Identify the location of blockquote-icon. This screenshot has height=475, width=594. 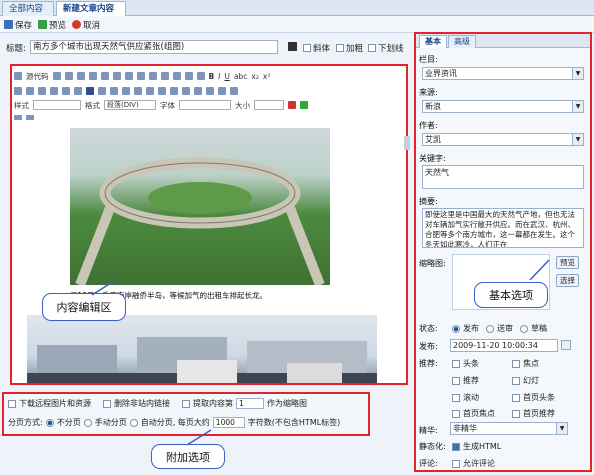
(66, 91).